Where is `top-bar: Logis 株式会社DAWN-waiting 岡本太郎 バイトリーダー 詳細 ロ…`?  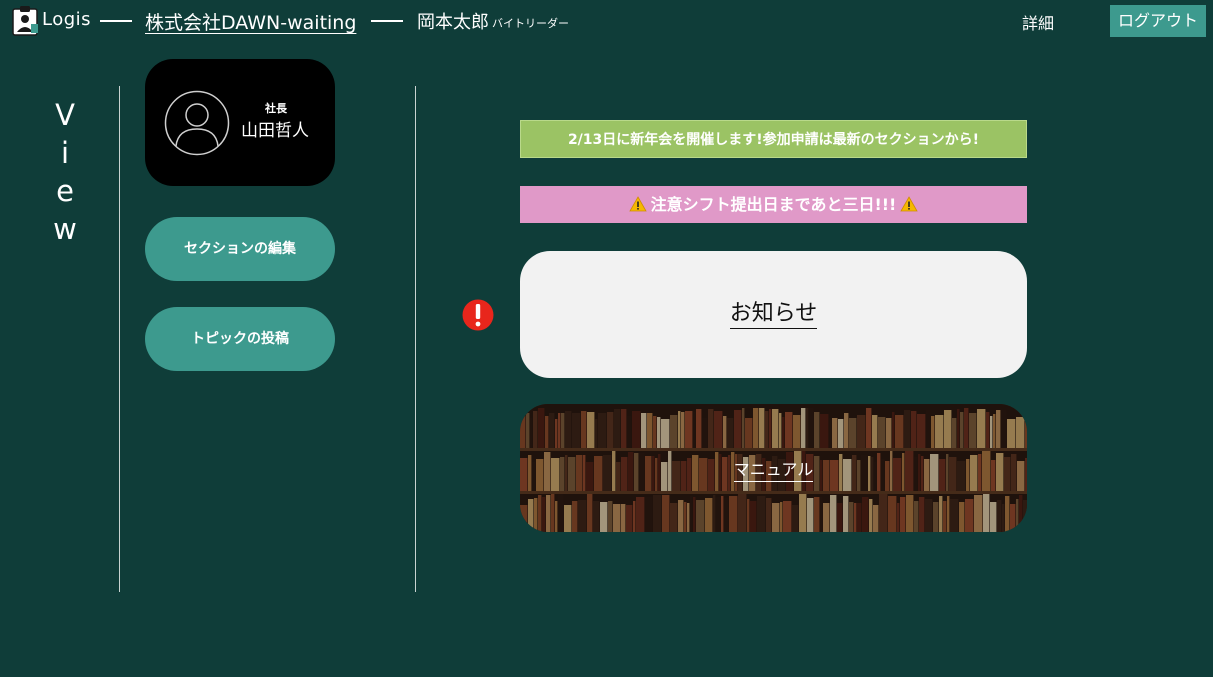
top-bar: Logis 株式会社DAWN-waiting 岡本太郎 バイトリーダー 詳細 ロ… is located at coordinates (606, 21).